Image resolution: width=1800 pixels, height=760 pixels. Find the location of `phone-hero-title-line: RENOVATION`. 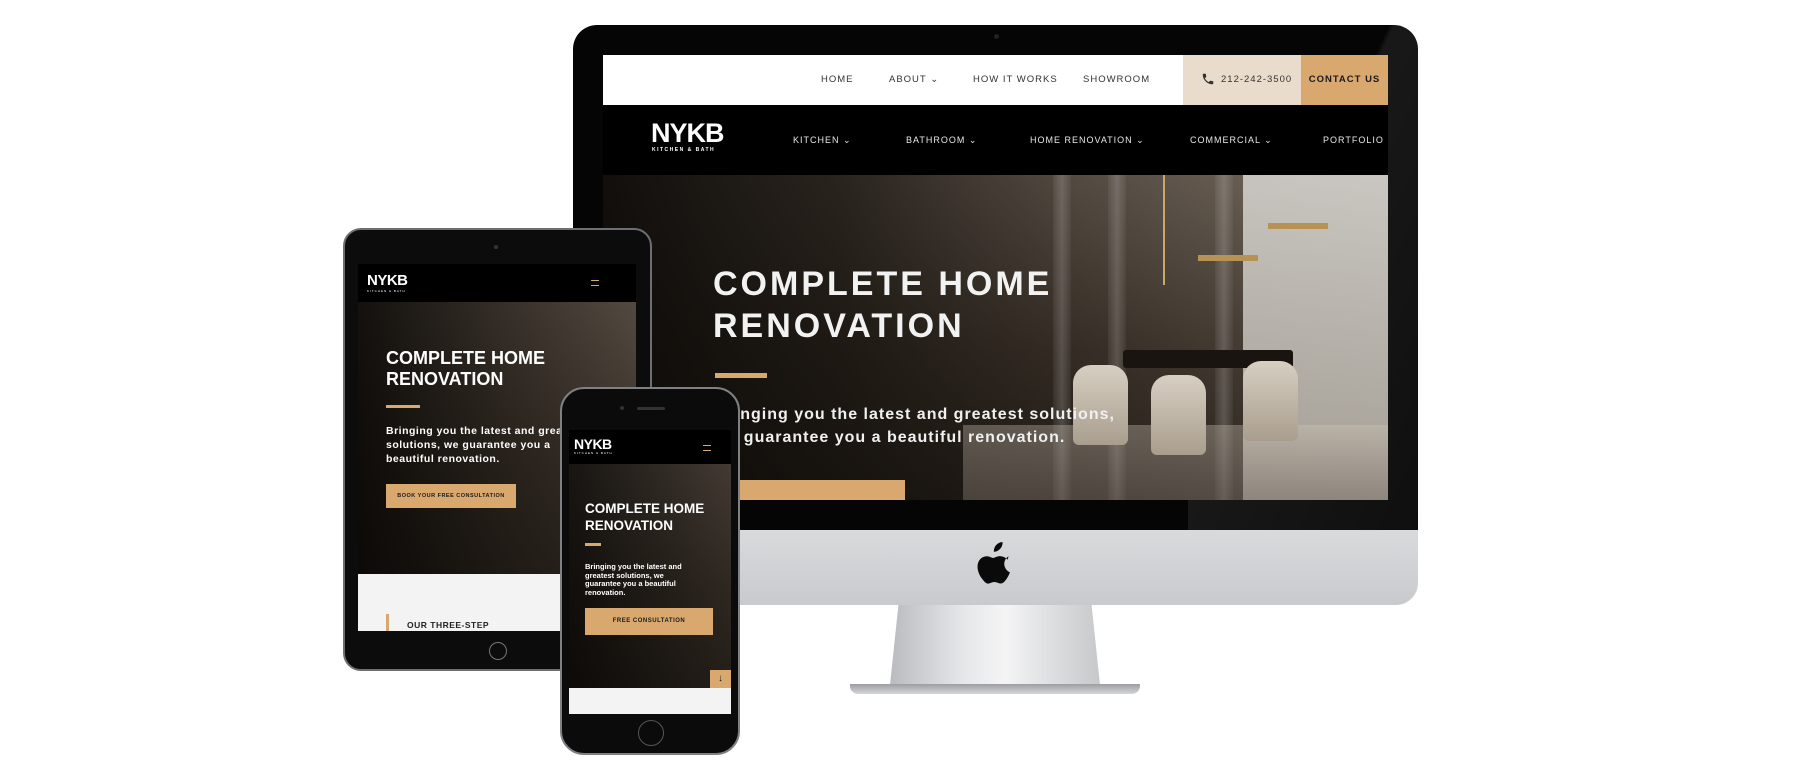

phone-hero-title-line: RENOVATION is located at coordinates (629, 525).